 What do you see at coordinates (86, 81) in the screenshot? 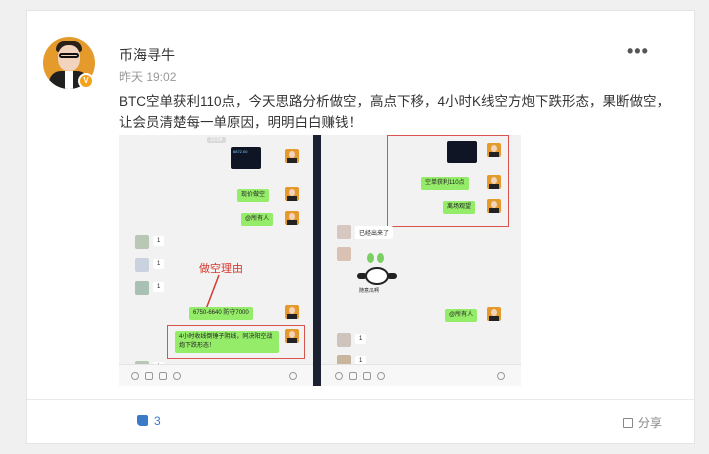
I see `verified-badge-icon: V` at bounding box center [86, 81].